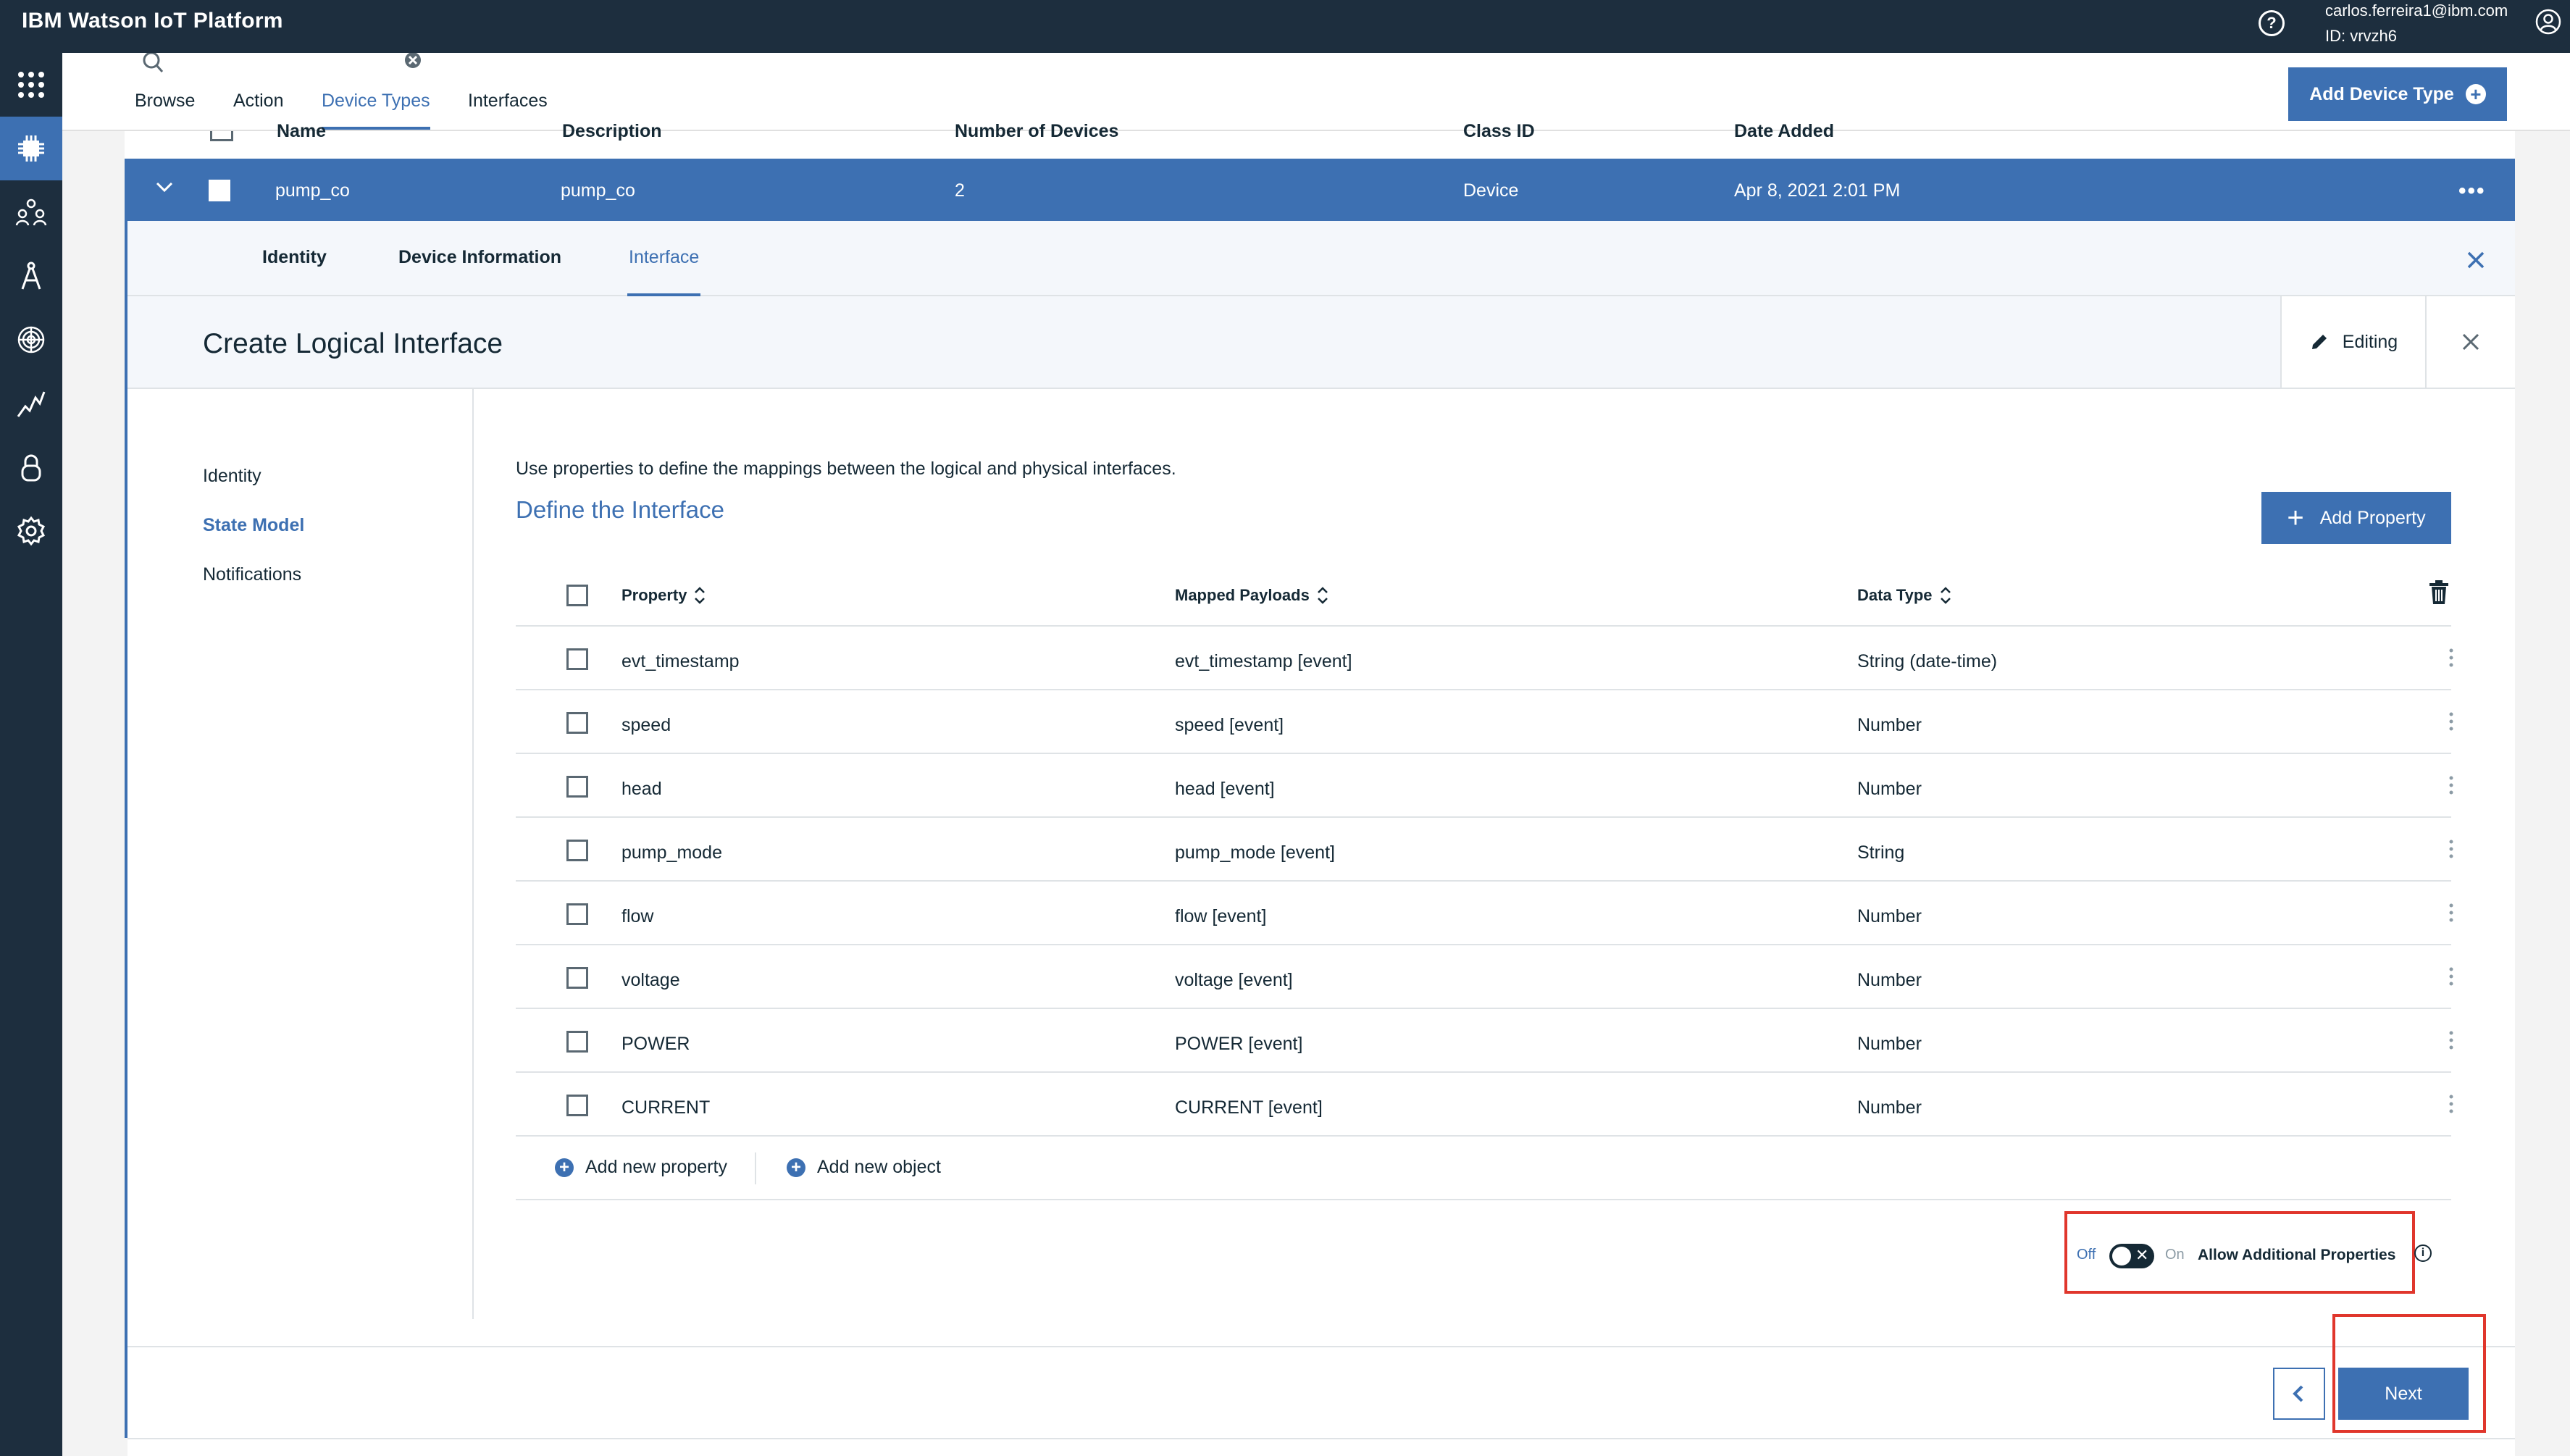  I want to click on add-new-property-label: Add new property, so click(656, 1167).